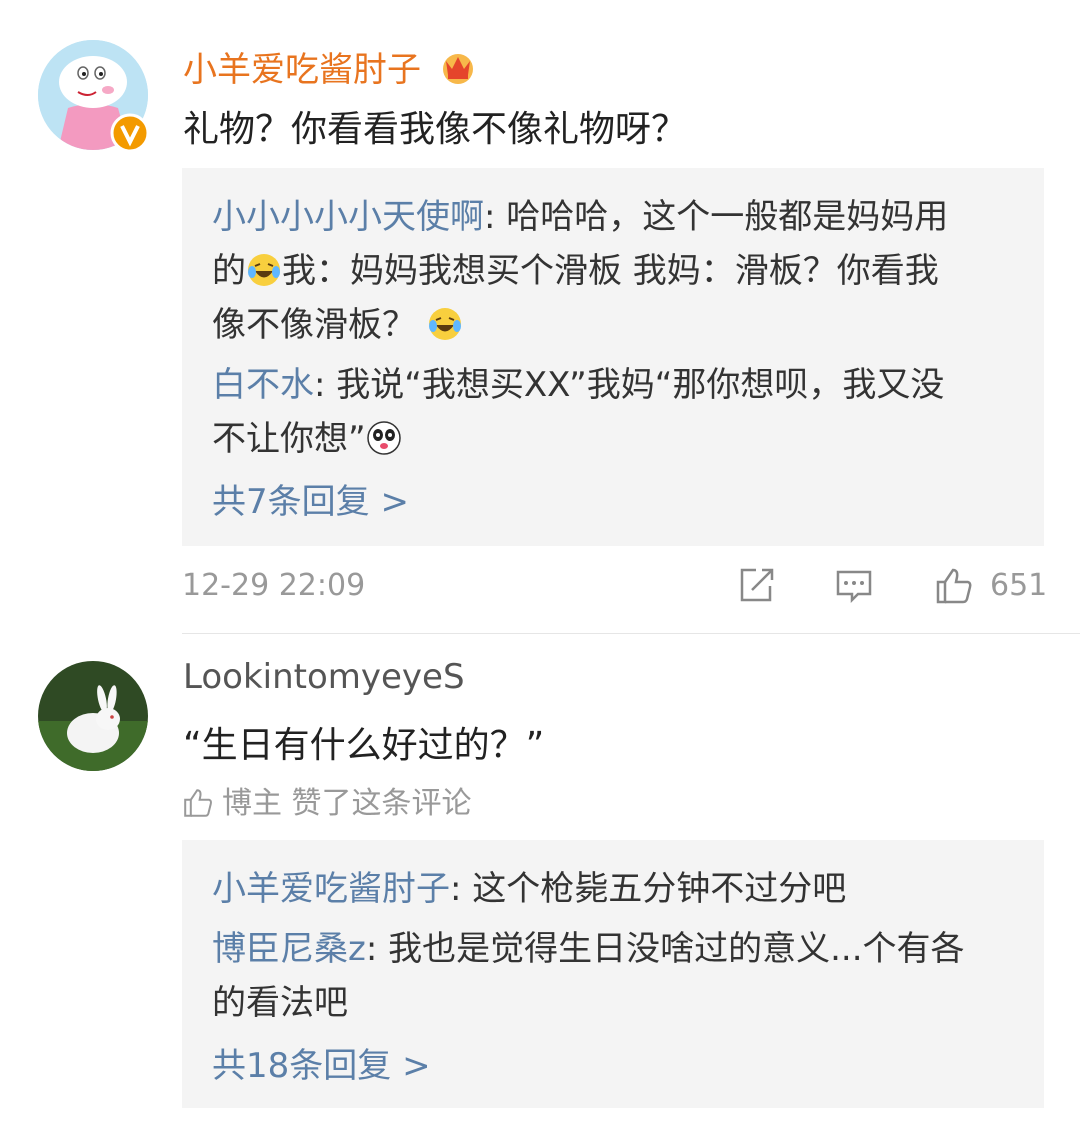 This screenshot has height=1121, width=1080. What do you see at coordinates (540, 590) in the screenshot?
I see `comment-actions: 12-29 22:09 651` at bounding box center [540, 590].